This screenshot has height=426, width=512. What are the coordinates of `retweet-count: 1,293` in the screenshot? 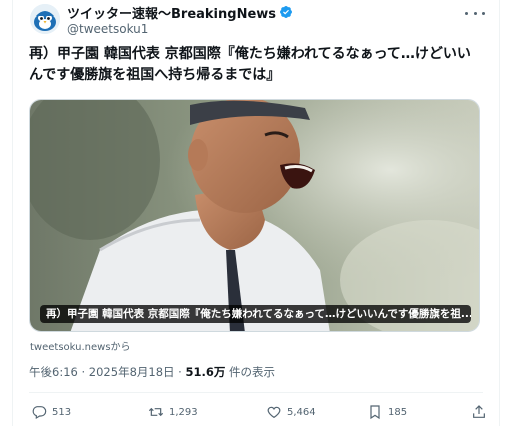 It's located at (183, 412).